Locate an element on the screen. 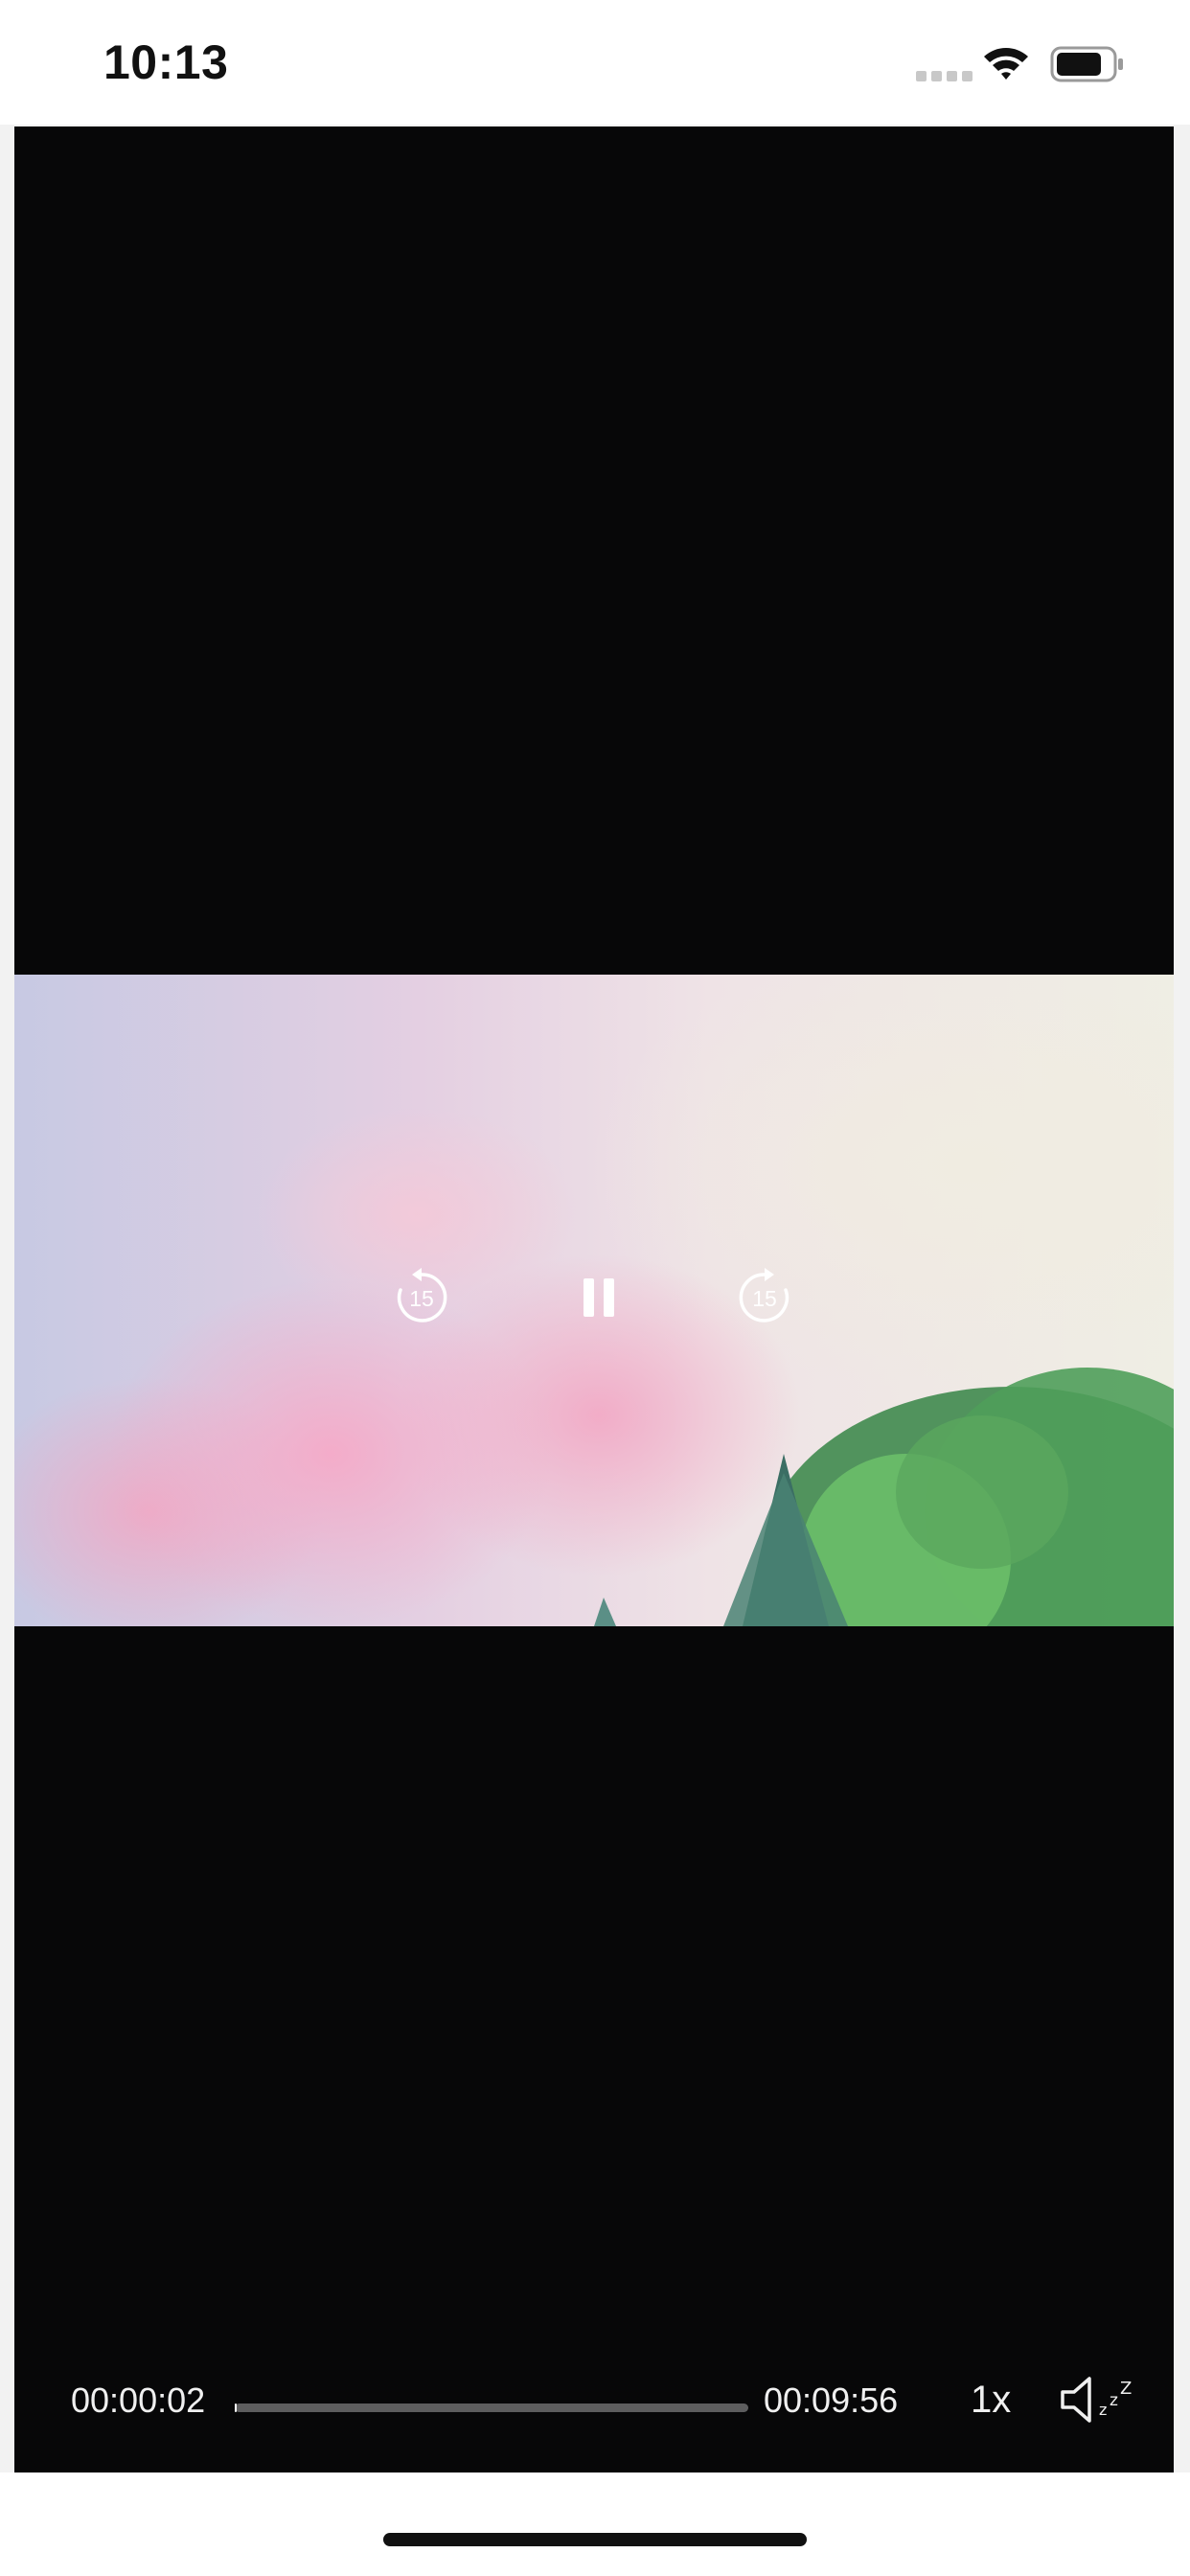  speaker-muted-icon: z z Z is located at coordinates (1097, 2400).